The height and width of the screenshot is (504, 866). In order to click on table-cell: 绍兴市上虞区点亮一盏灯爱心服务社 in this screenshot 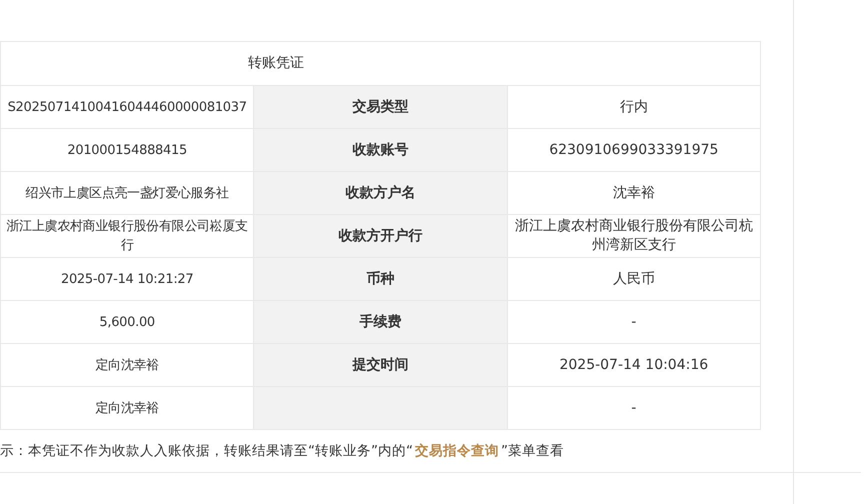, I will do `click(127, 193)`.